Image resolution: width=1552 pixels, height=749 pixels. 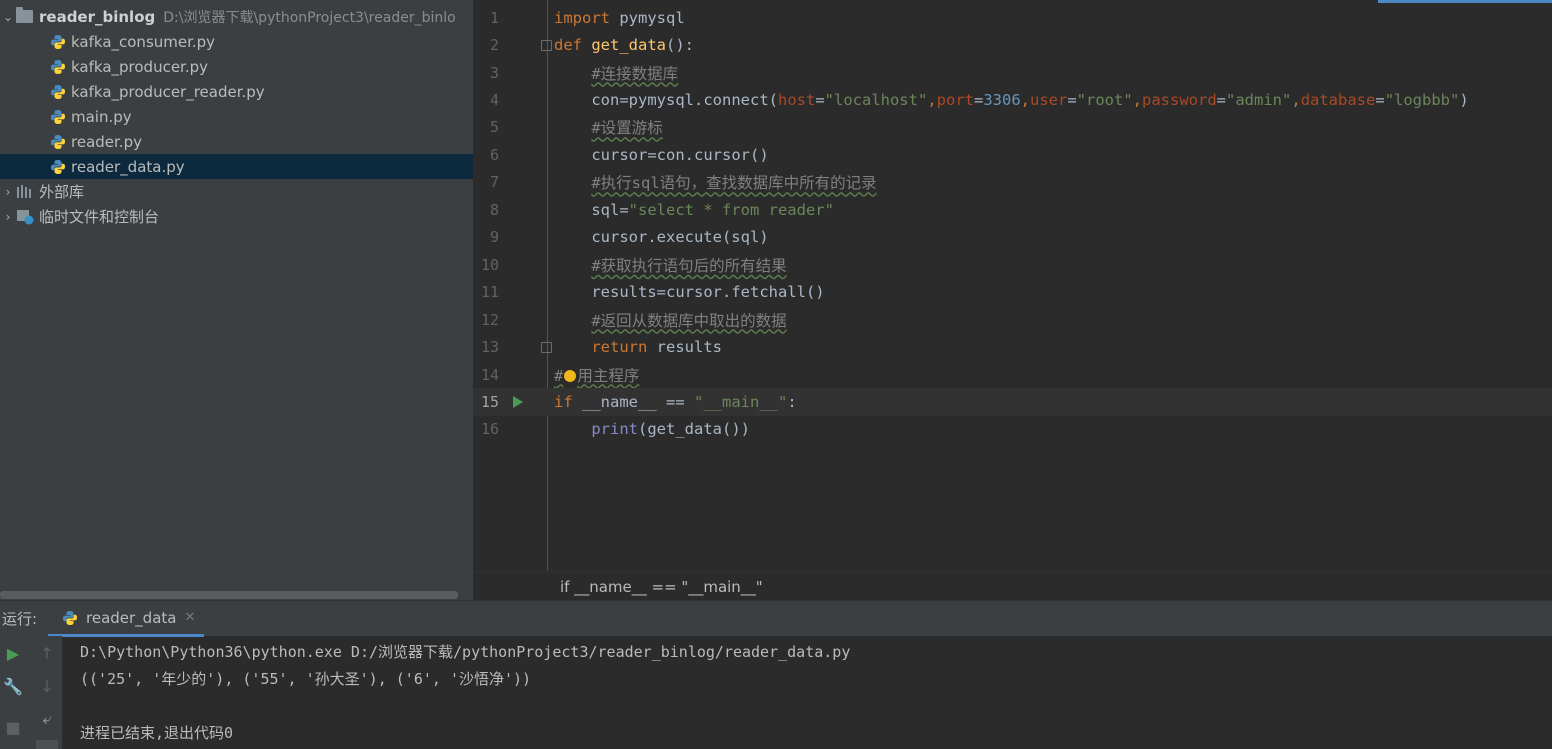 I want to click on tree-item-label: 临时文件和控制台, so click(x=99, y=217).